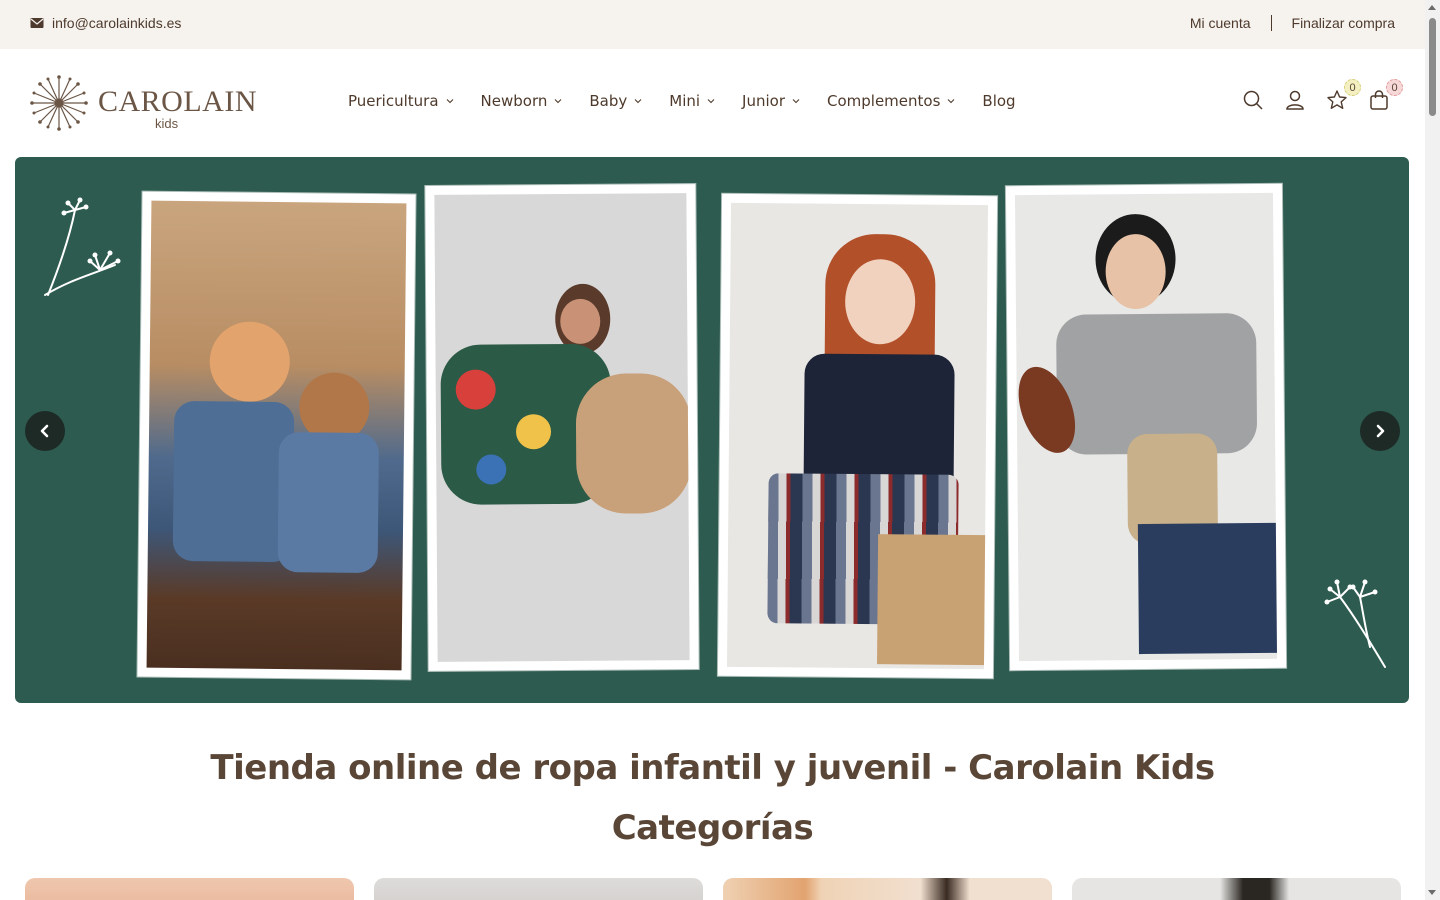  I want to click on nav-item-label: Newborn, so click(514, 101).